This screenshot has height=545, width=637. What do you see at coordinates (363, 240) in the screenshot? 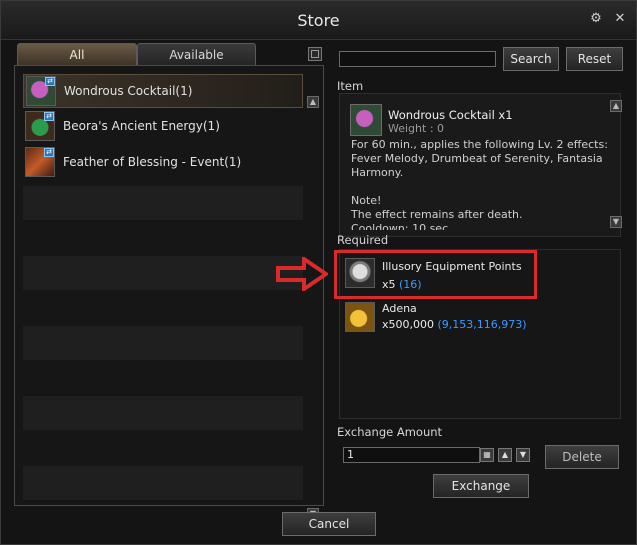
I see `required-section-label: Required` at bounding box center [363, 240].